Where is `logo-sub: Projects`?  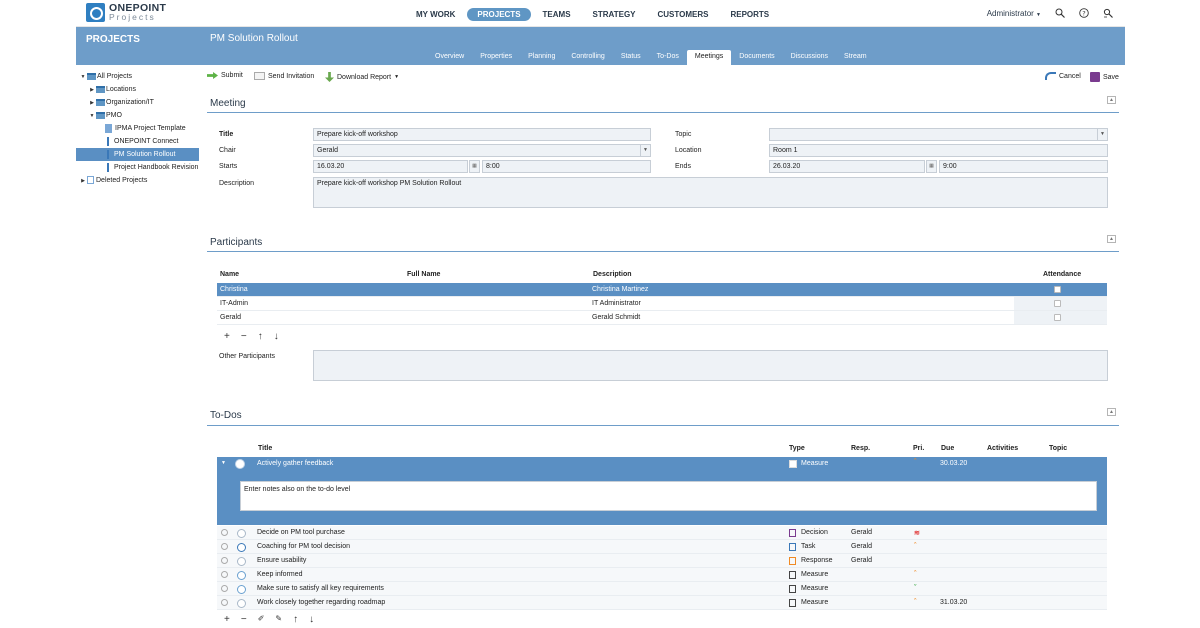 logo-sub: Projects is located at coordinates (132, 16).